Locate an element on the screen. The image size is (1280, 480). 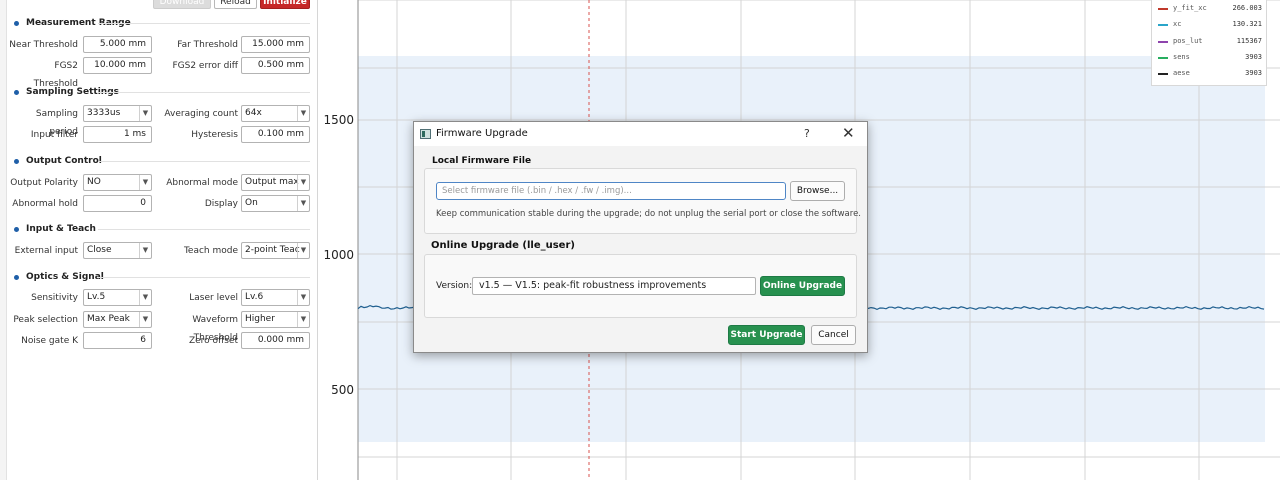
abnormal-mode-select: Output max ▼ is located at coordinates (275, 182).